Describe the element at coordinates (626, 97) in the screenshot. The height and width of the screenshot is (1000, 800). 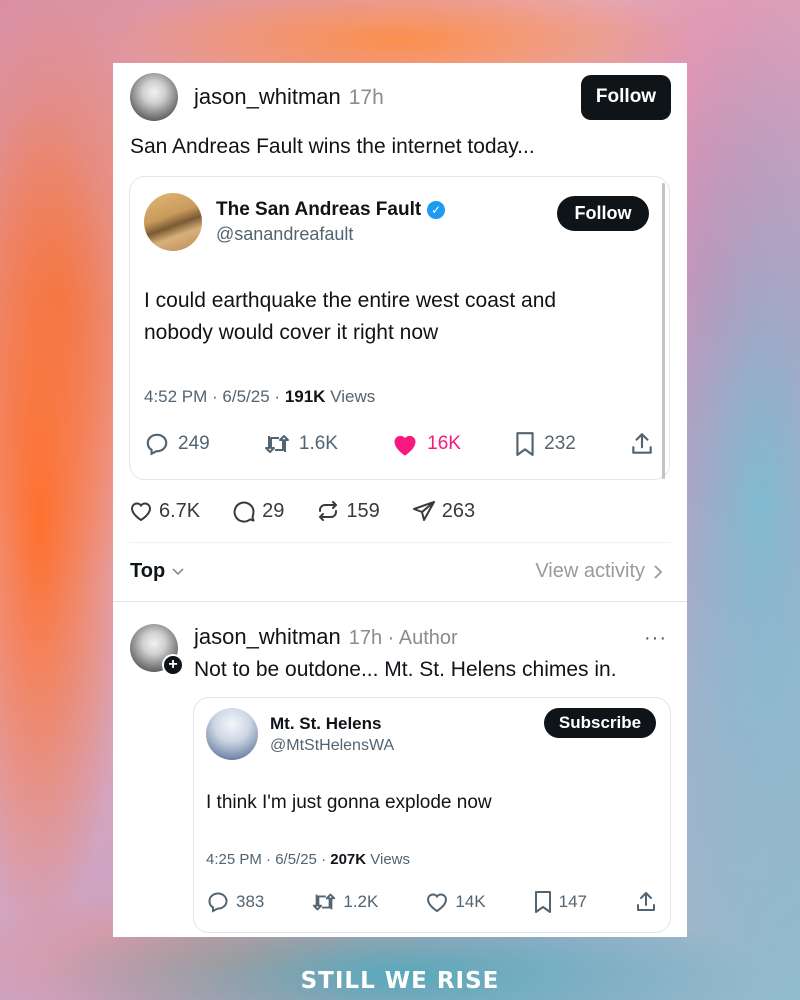
I see `follow-button: Follow` at that location.